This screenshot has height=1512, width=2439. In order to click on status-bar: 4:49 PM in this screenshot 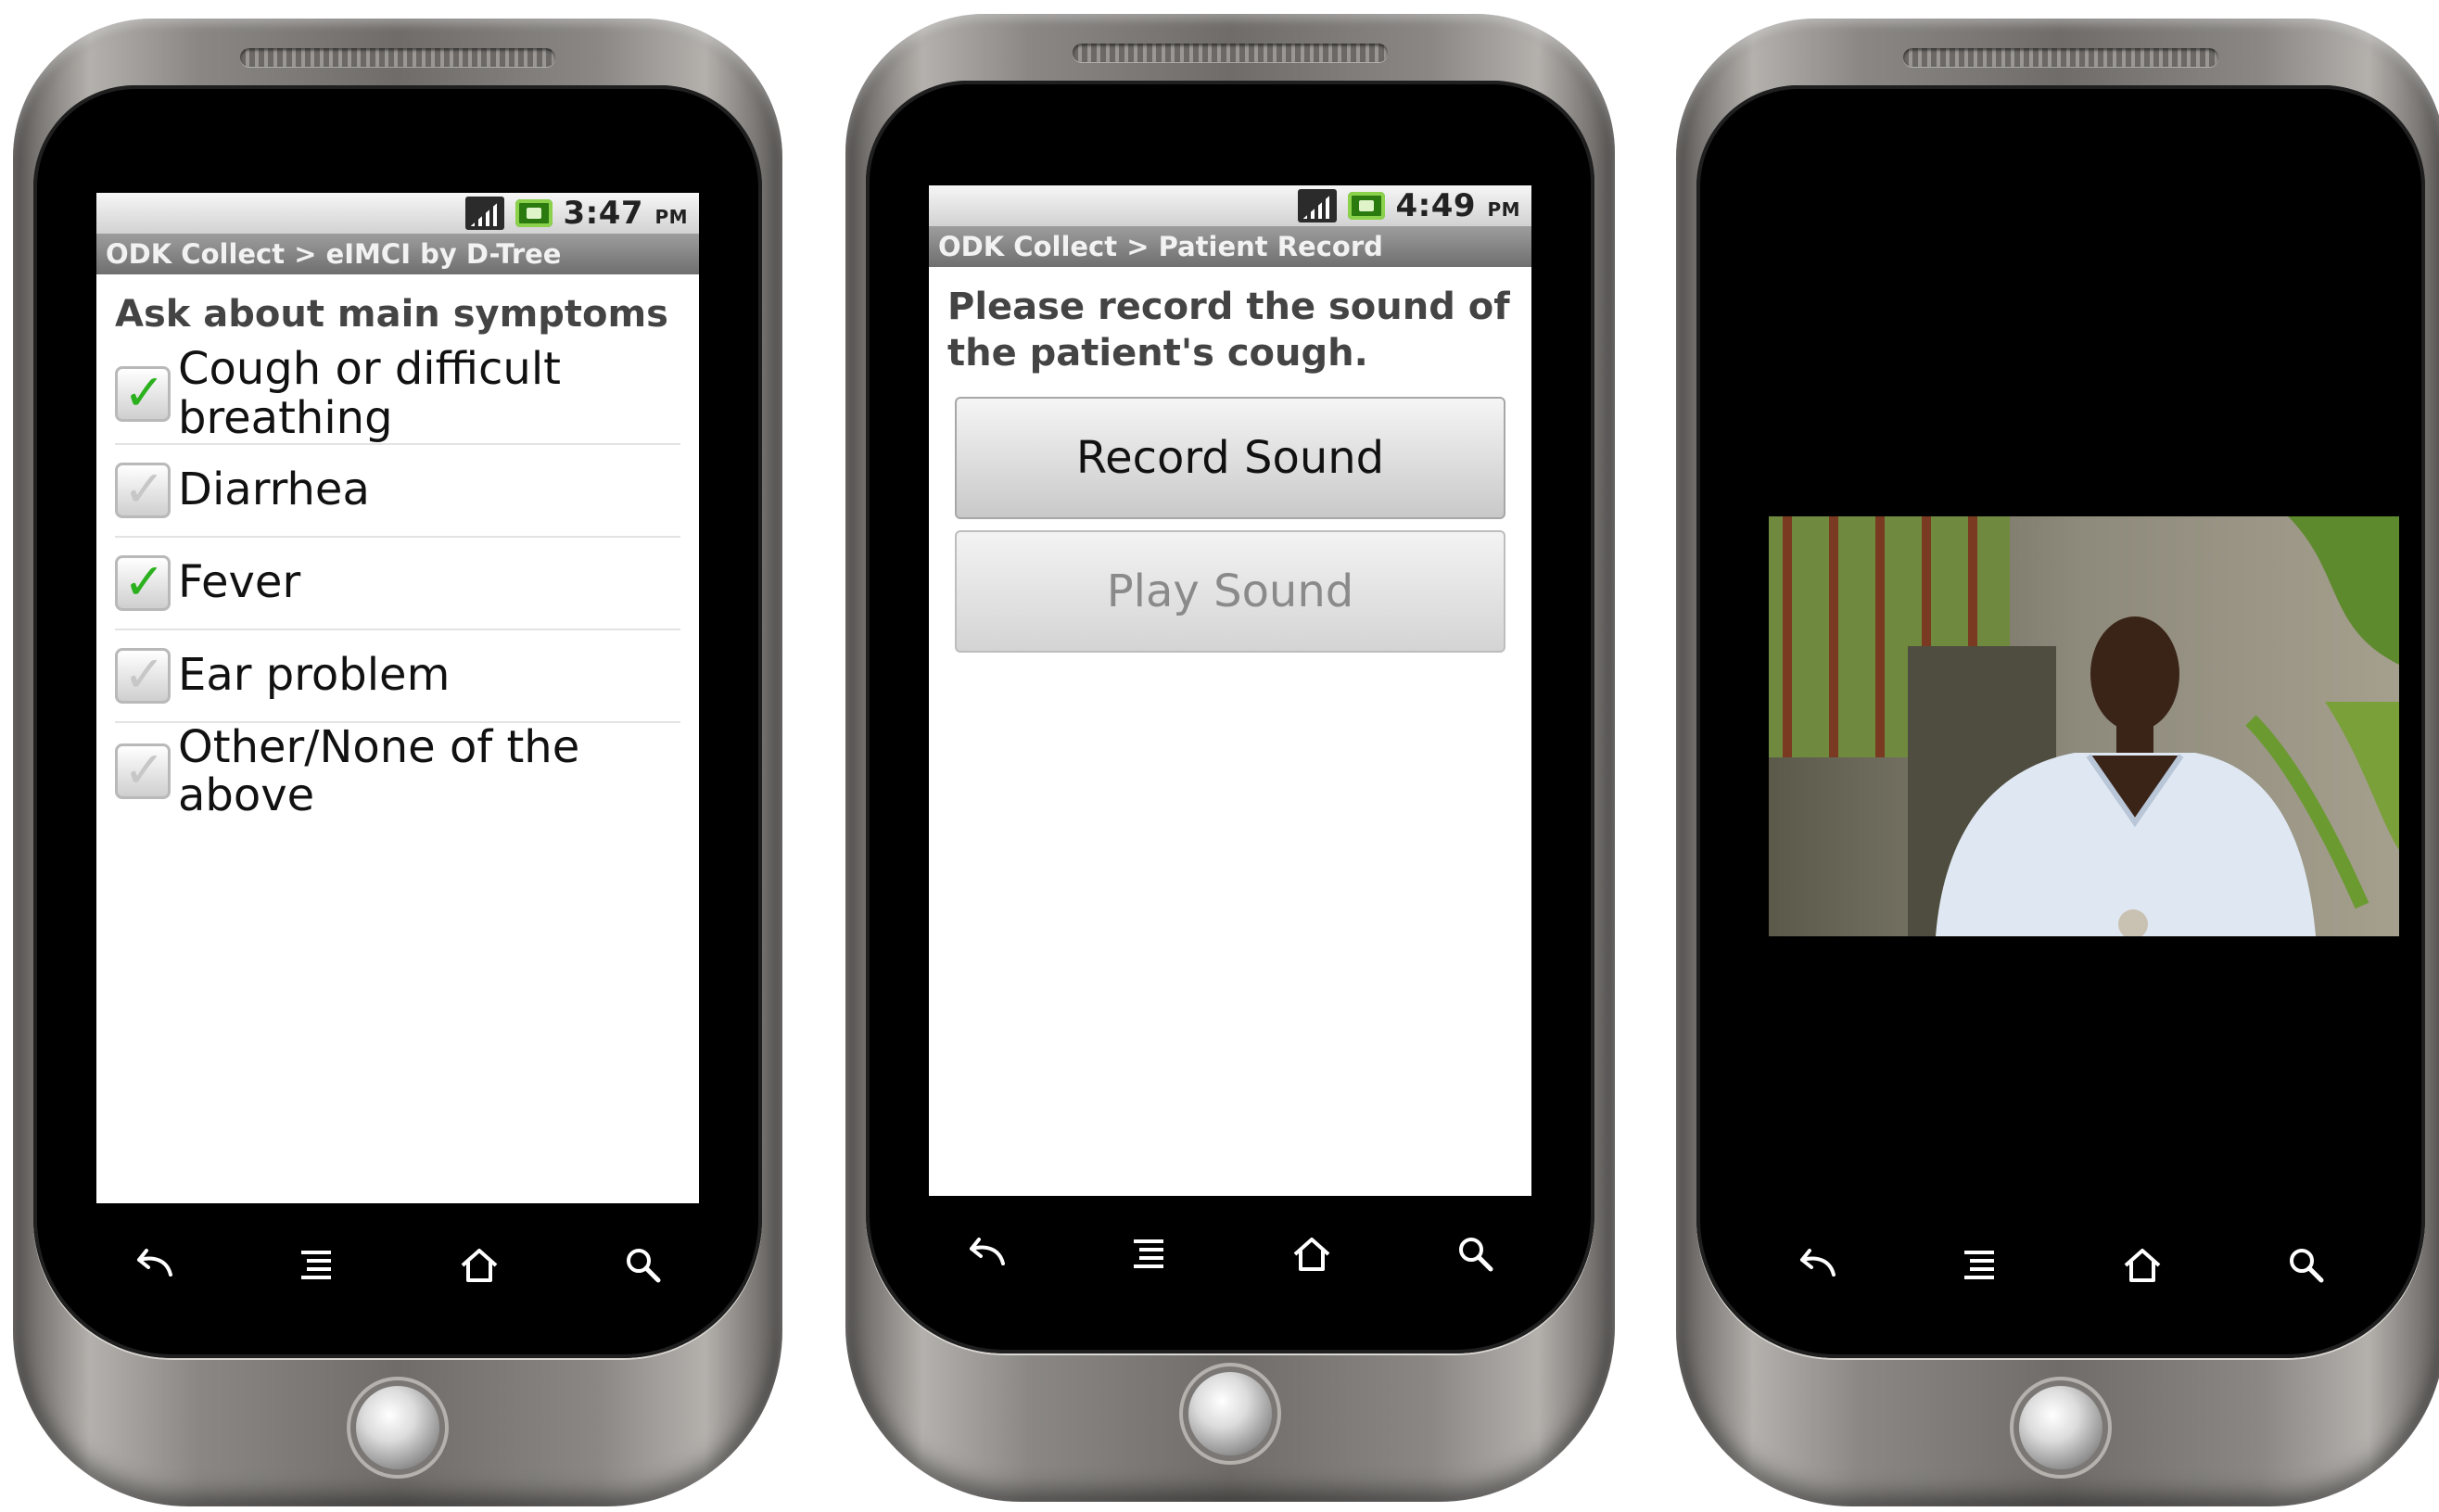, I will do `click(1230, 205)`.